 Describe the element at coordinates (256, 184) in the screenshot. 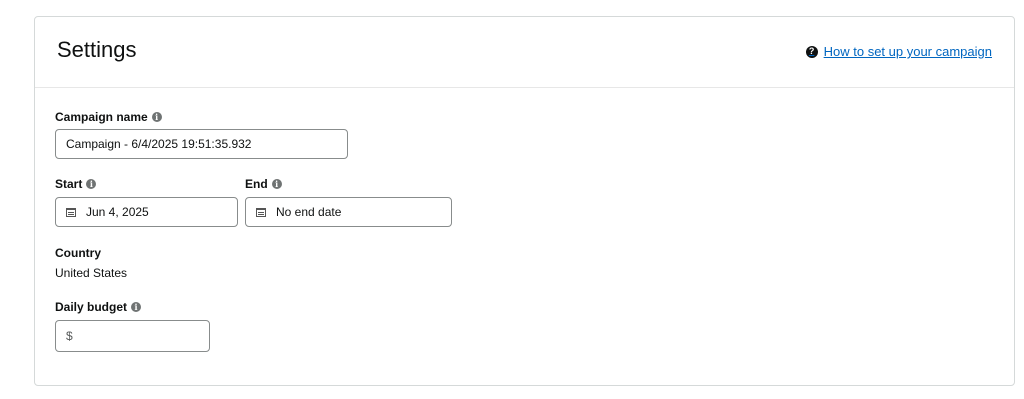

I see `end-label-text: End` at that location.